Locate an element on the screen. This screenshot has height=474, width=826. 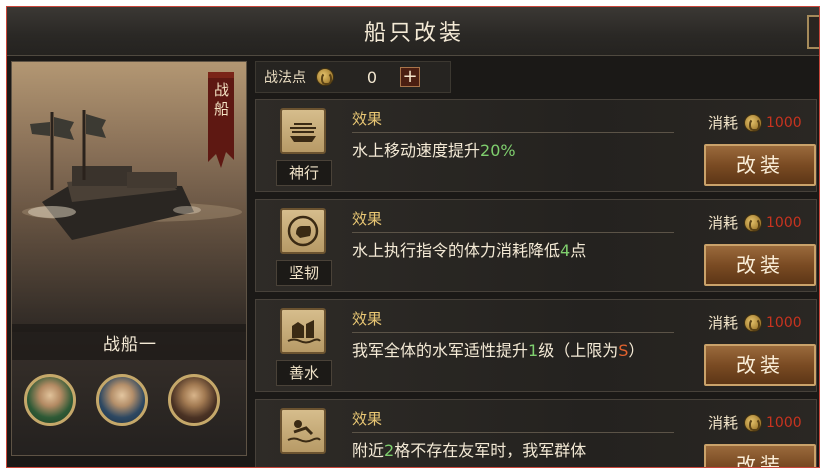
general-portrait-bearded-icon is located at coordinates (194, 400).